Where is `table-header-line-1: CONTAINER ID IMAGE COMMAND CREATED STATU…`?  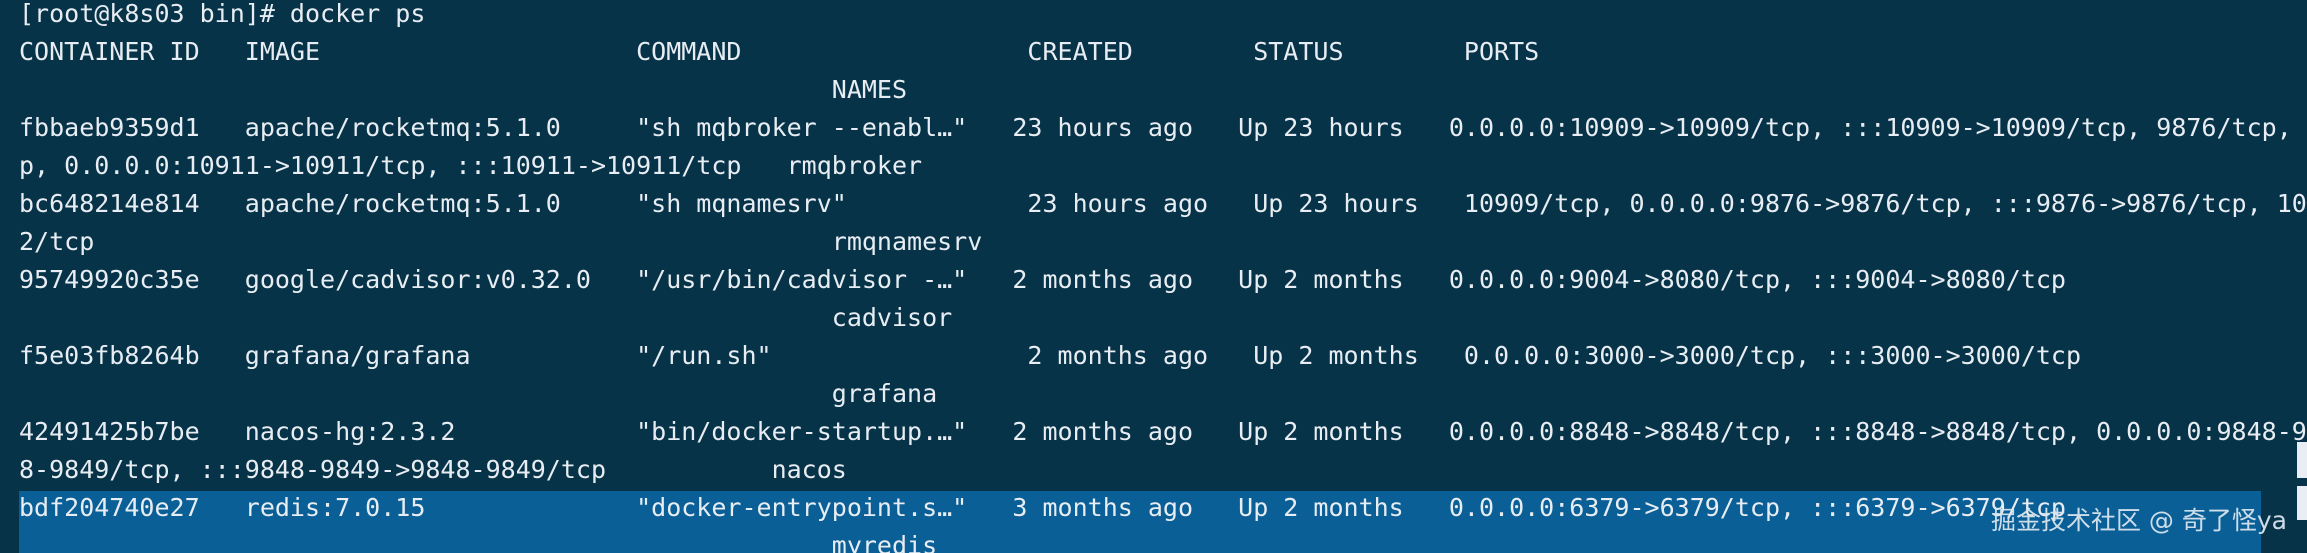 table-header-line-1: CONTAINER ID IMAGE COMMAND CREATED STATU… is located at coordinates (779, 51).